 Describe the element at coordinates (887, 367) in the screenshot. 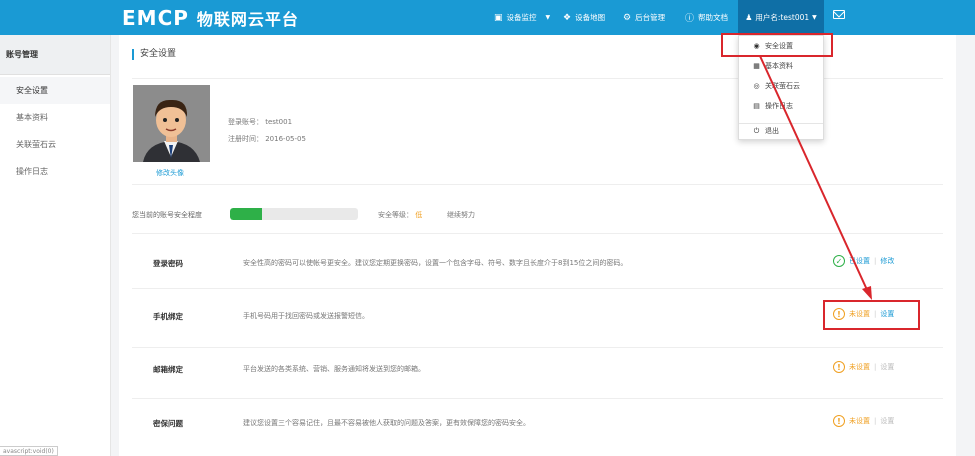

I see `set-email-link: 设置` at that location.